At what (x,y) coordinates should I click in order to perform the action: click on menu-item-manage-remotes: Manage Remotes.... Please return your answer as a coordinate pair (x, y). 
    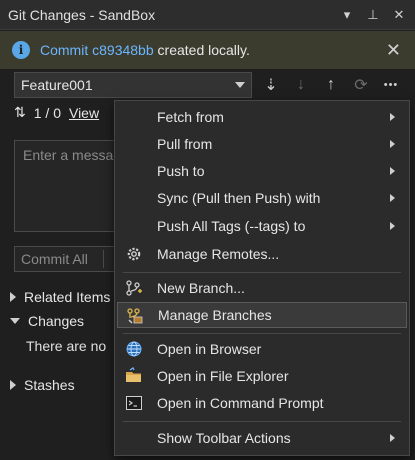
    Looking at the image, I should click on (262, 254).